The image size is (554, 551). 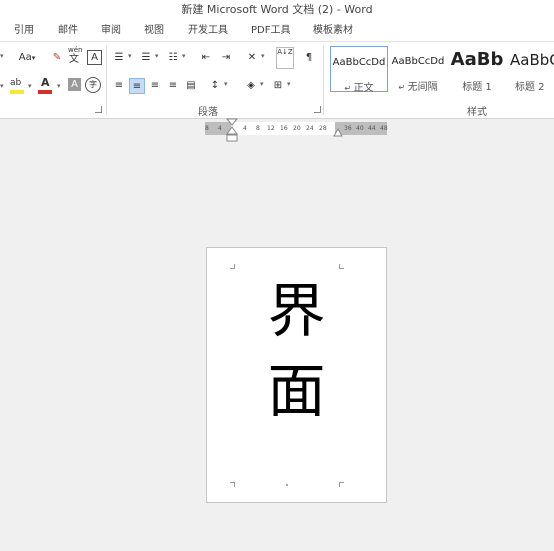 I want to click on style-name: 标题 1, so click(x=477, y=87).